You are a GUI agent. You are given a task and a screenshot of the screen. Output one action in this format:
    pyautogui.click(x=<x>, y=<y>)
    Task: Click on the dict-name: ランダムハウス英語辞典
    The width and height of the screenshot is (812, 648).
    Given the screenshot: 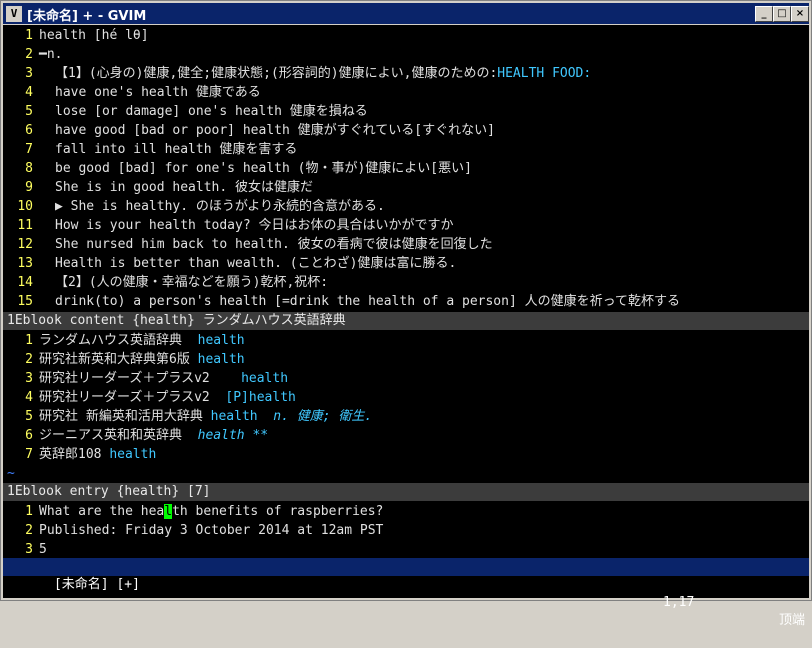 What is the action you would take?
    pyautogui.click(x=118, y=340)
    